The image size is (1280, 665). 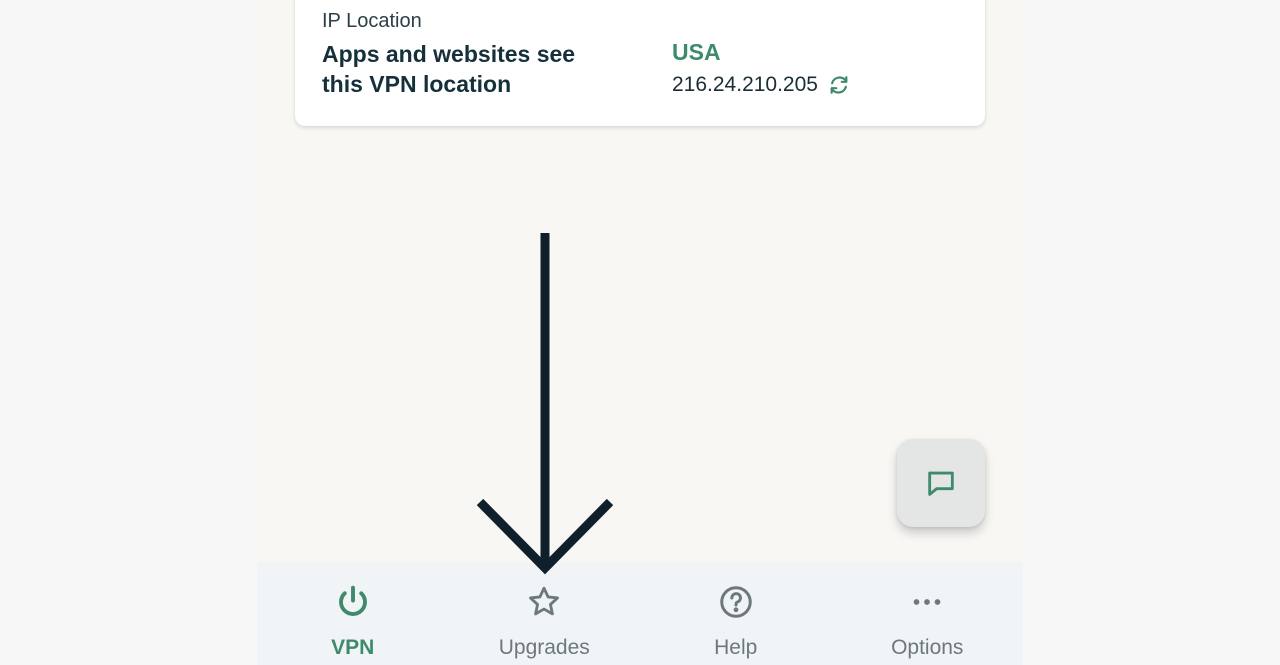 I want to click on nav-item-help: Help, so click(x=736, y=613).